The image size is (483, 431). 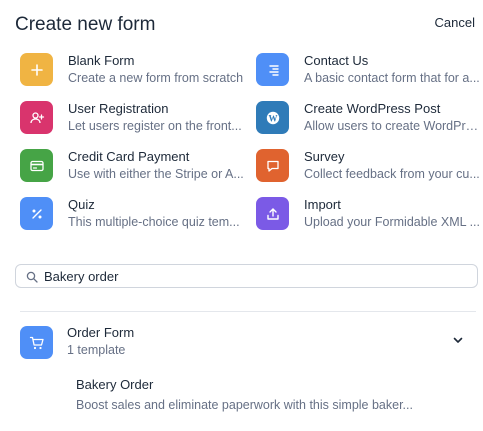 I want to click on template-name: User Registration, so click(x=118, y=108).